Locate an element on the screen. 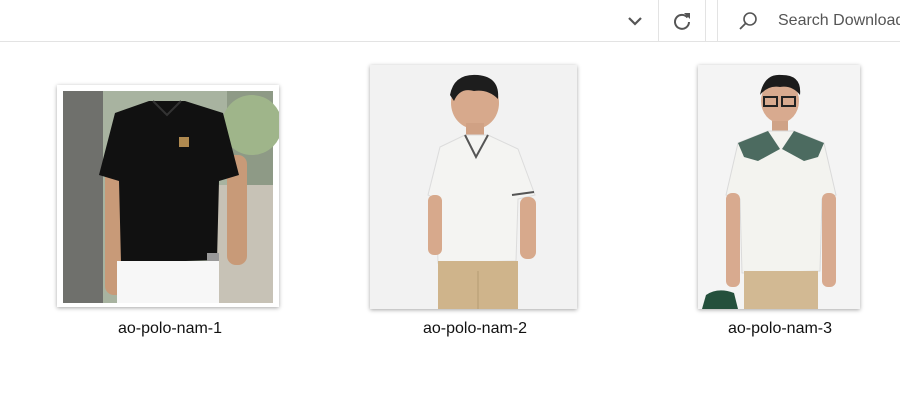 The image size is (900, 414). refresh-icon is located at coordinates (682, 21).